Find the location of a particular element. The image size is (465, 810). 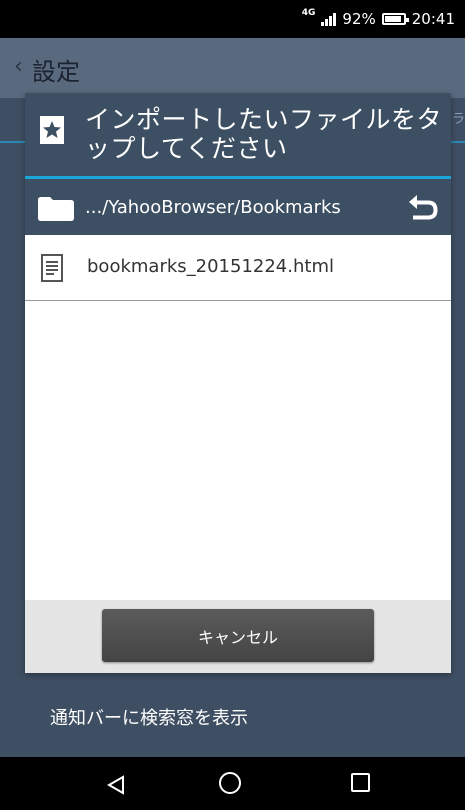

back-chevron-icon: ‹ is located at coordinates (18, 66).